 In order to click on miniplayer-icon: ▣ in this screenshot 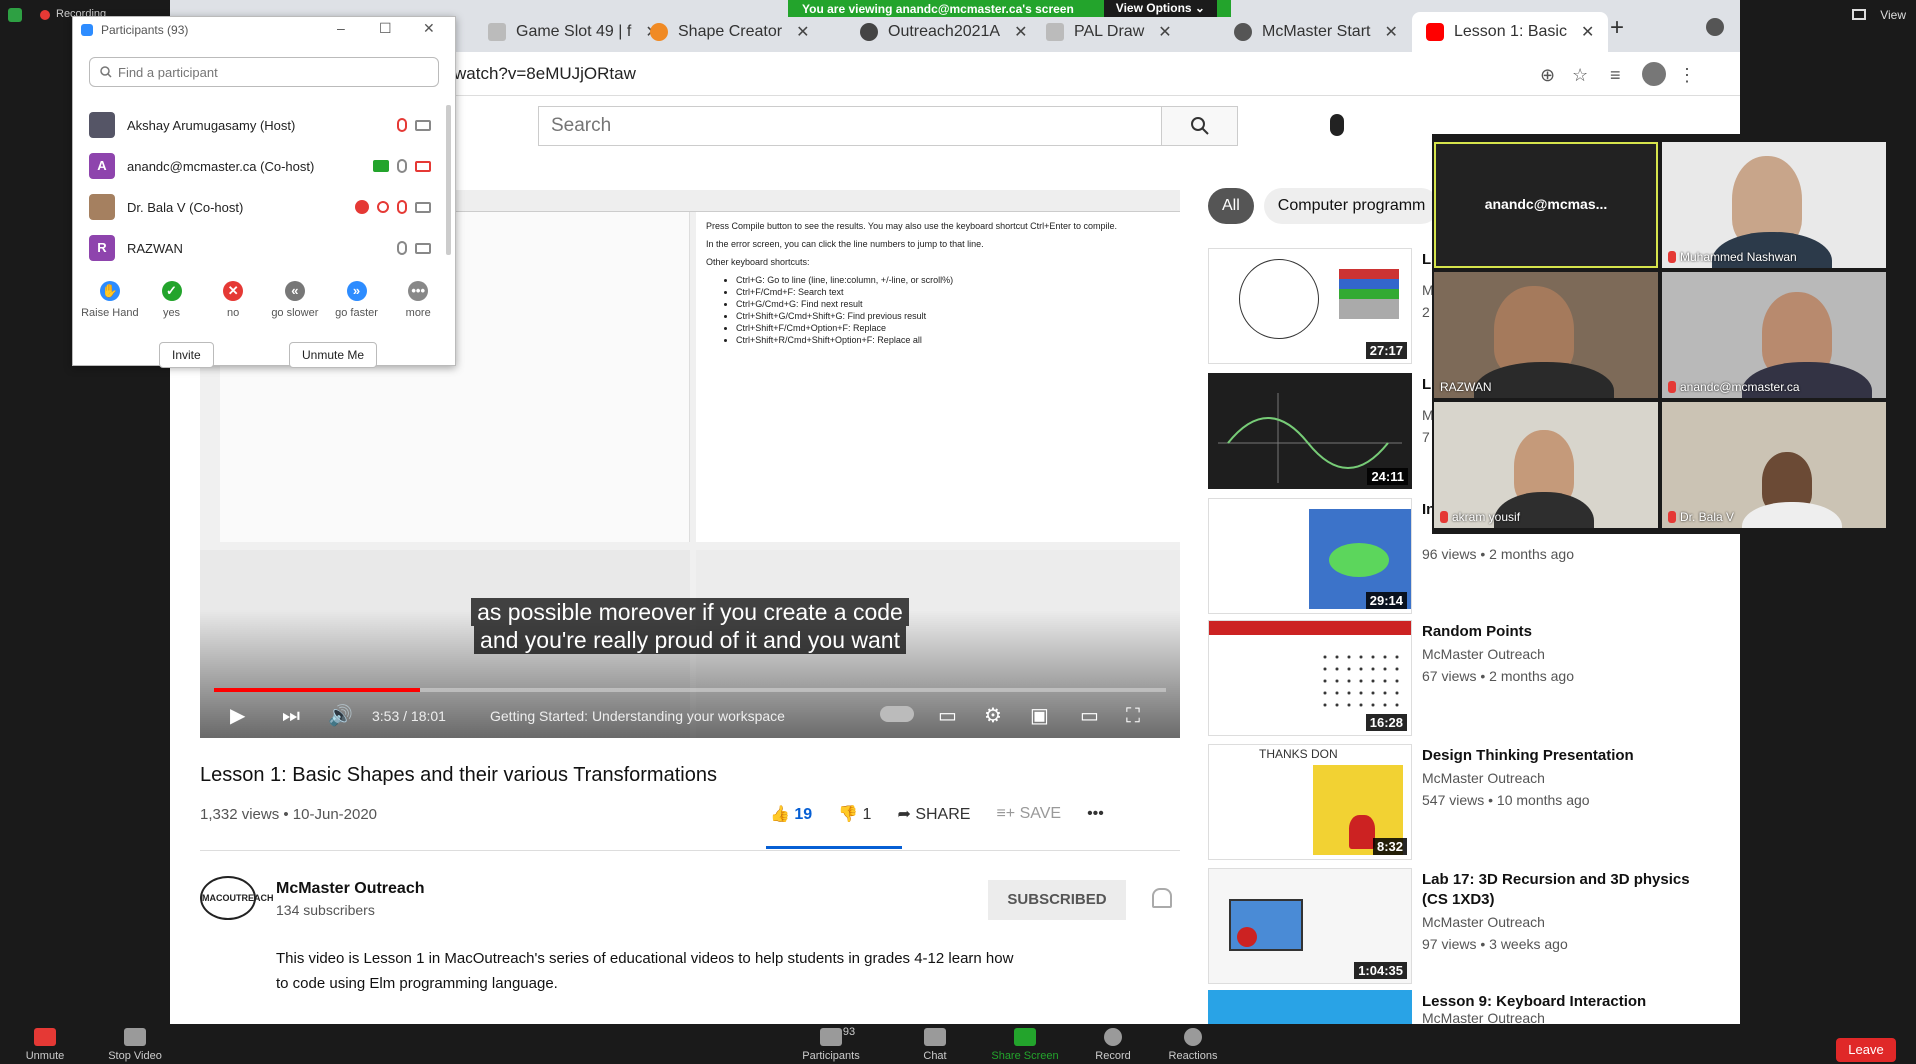, I will do `click(1039, 716)`.